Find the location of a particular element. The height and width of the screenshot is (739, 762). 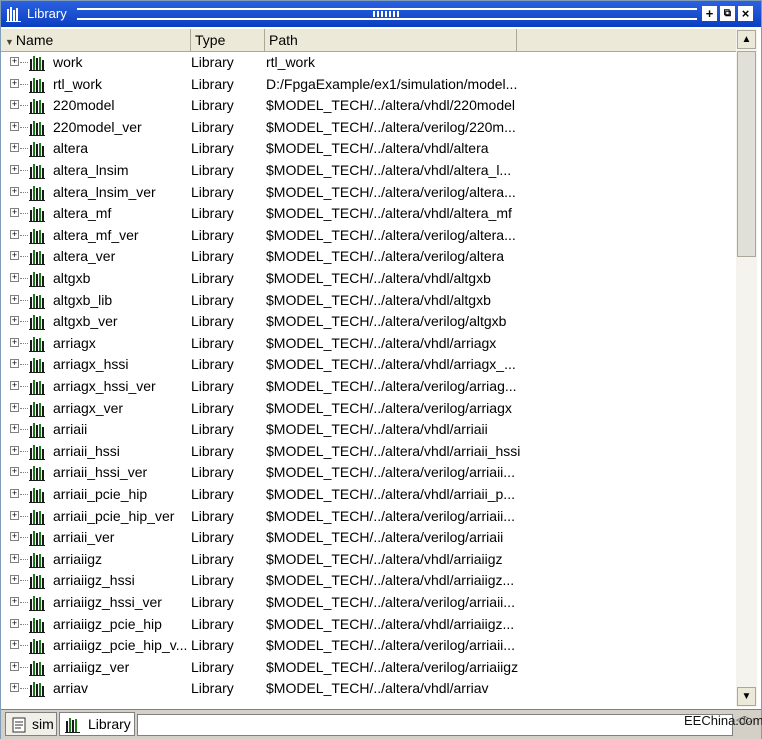

column-type-header: Type is located at coordinates (228, 40).